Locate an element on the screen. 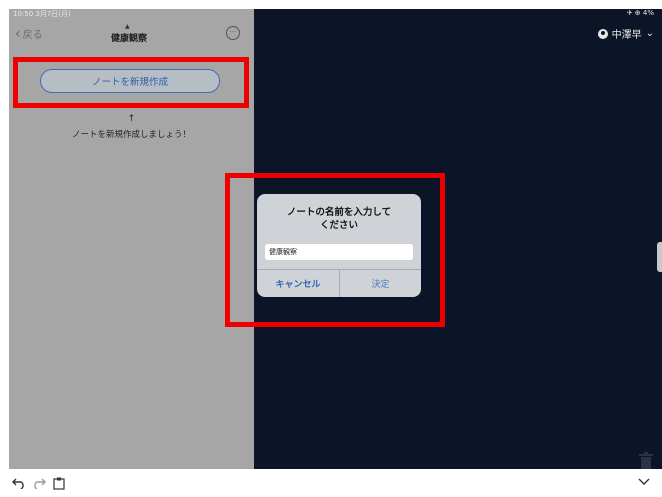  bottom-toolbar is located at coordinates (331, 483).